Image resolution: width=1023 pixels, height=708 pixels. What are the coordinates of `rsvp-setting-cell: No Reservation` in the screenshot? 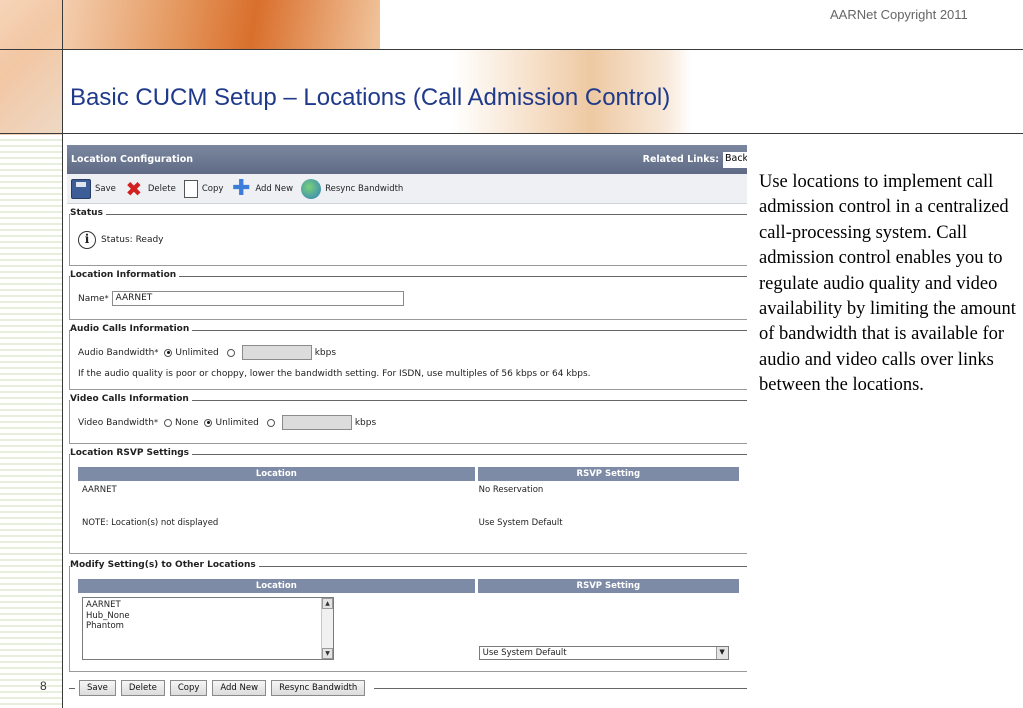 It's located at (511, 490).